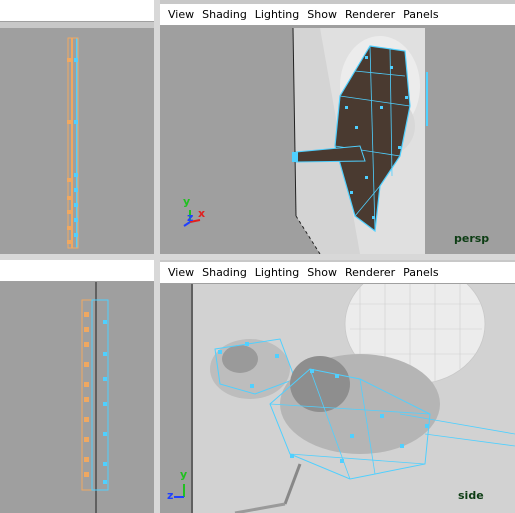  I want to click on panel-menubar-bottom-left, so click(77, 271).